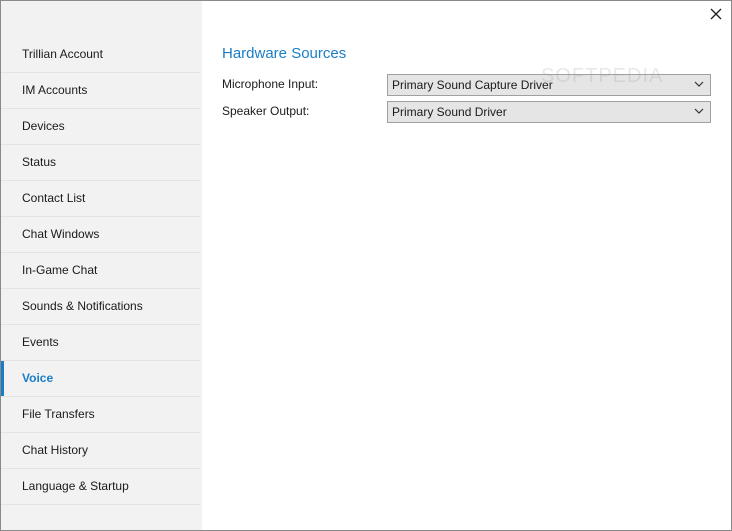 The width and height of the screenshot is (732, 531). What do you see at coordinates (100, 235) in the screenshot?
I see `sidebar-item-chat-windows: Chat Windows` at bounding box center [100, 235].